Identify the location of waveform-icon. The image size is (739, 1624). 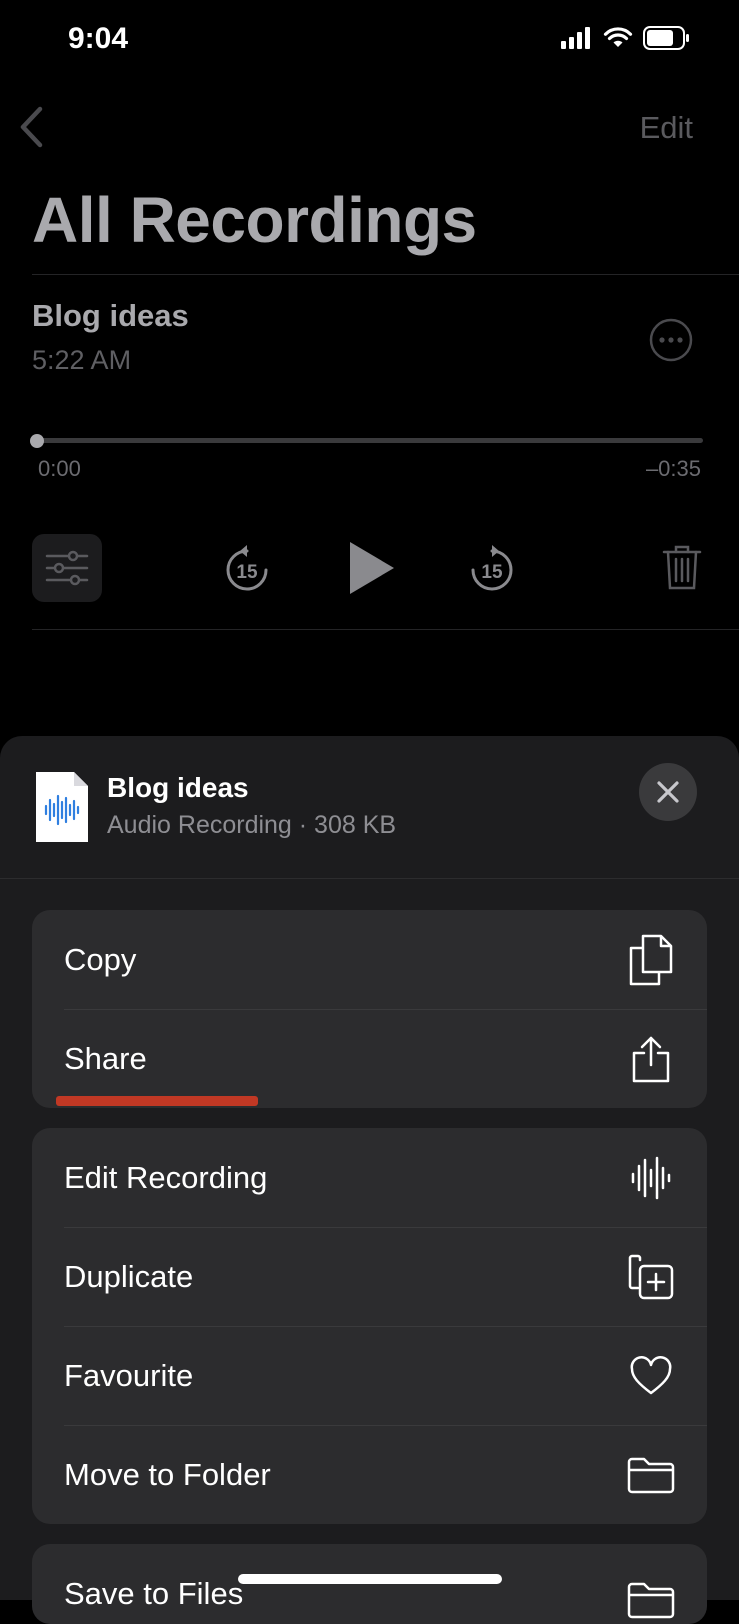
(651, 1178).